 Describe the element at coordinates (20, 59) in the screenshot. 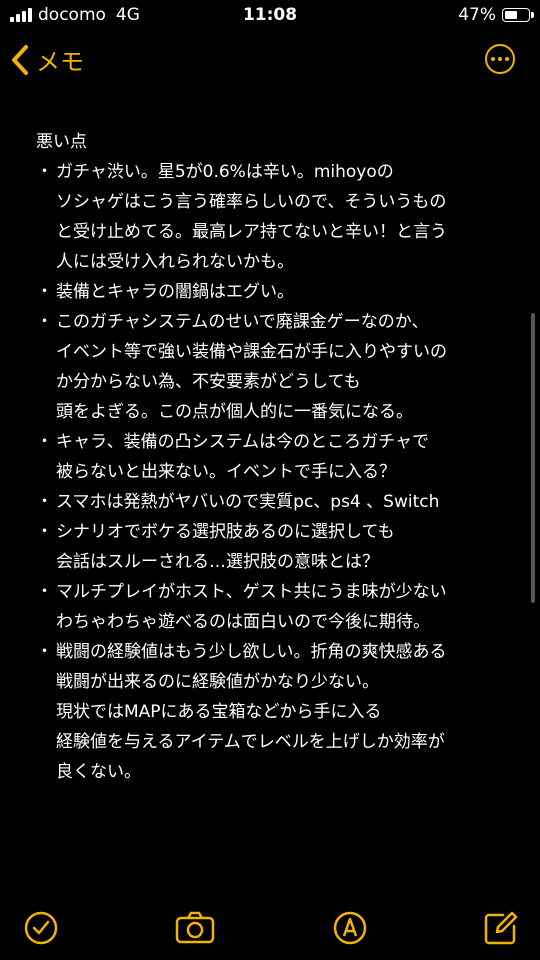

I see `chevron-left-icon` at that location.